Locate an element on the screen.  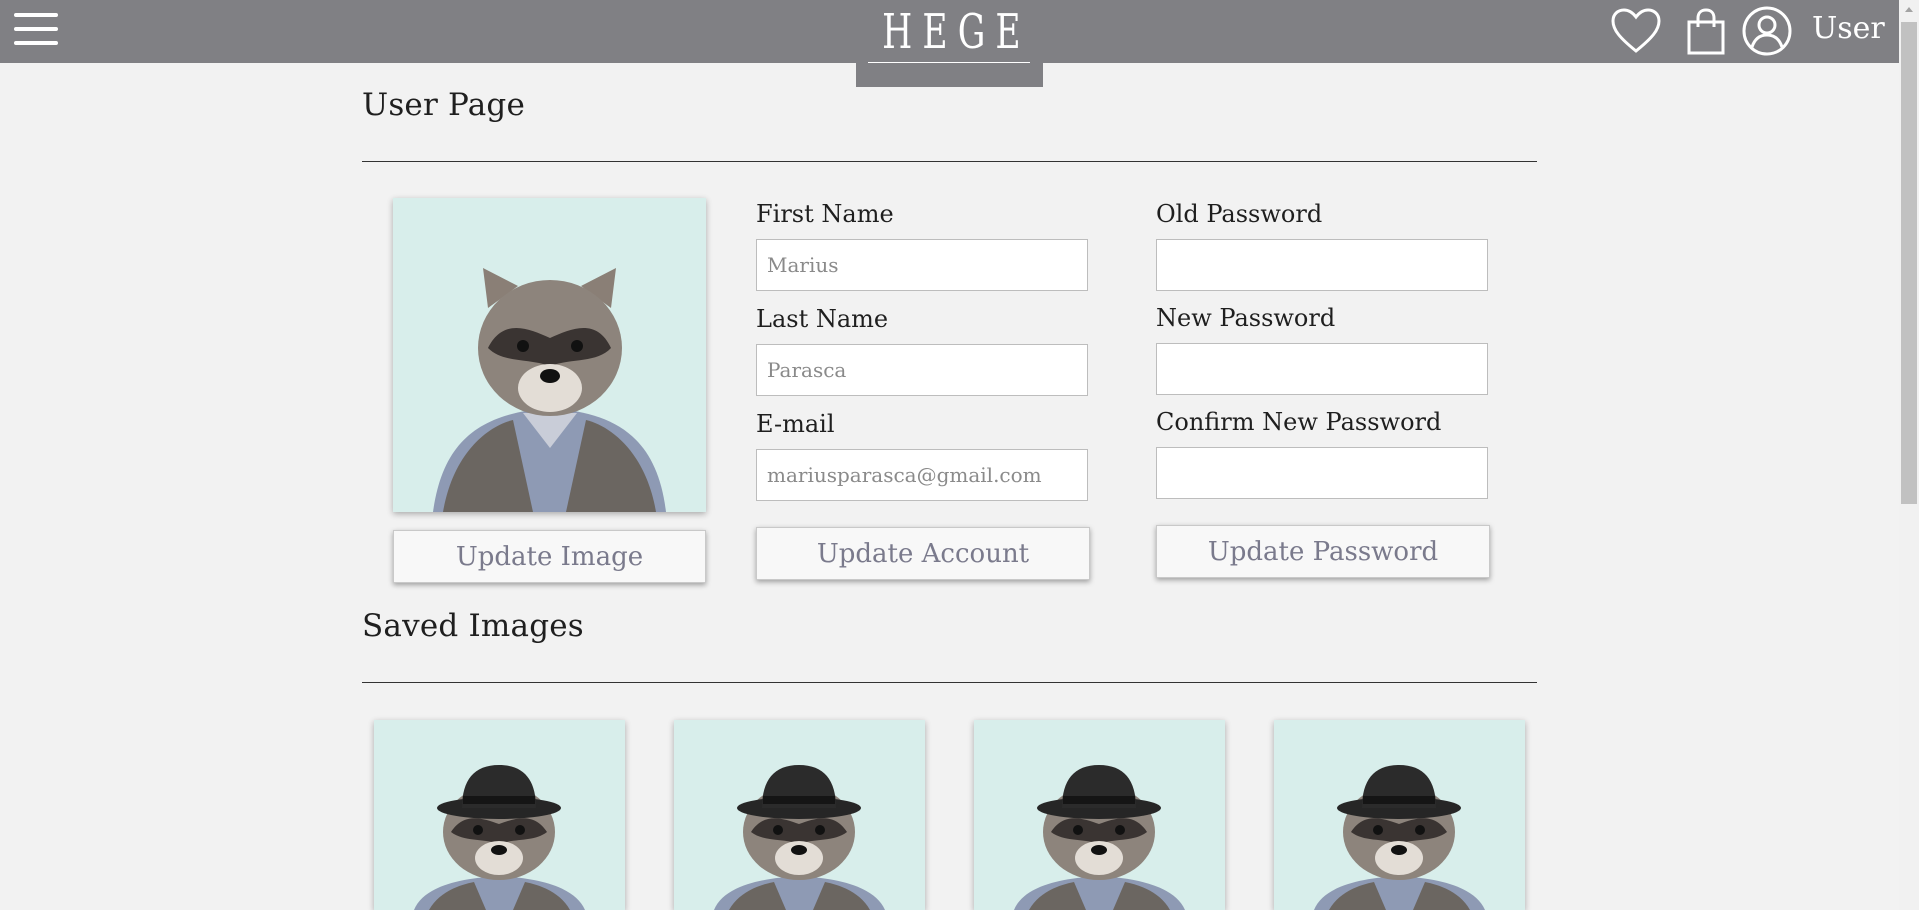
user-menu-label: User is located at coordinates (1848, 28).